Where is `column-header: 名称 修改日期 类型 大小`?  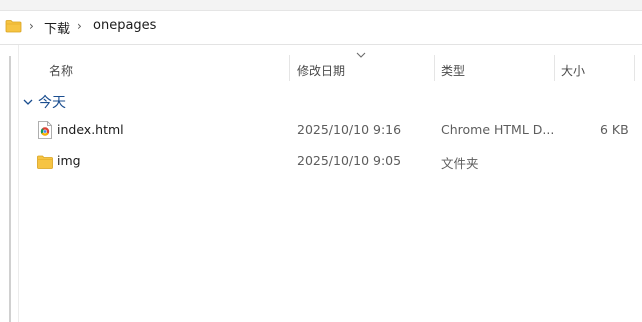 column-header: 名称 修改日期 类型 大小 is located at coordinates (330, 67).